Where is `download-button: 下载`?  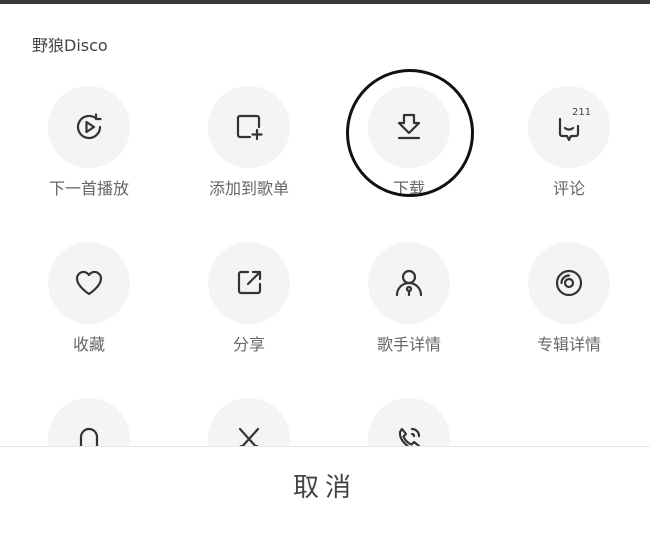
download-button: 下载 is located at coordinates (409, 161).